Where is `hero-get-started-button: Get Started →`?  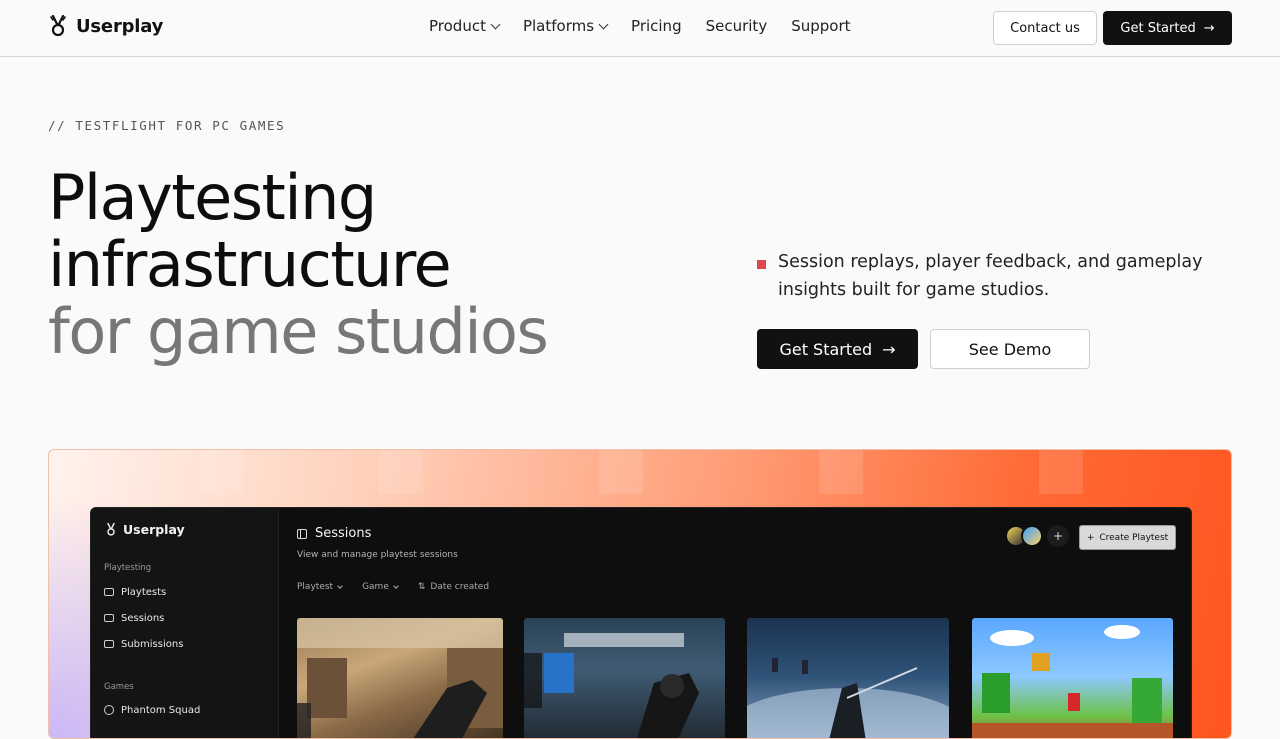 hero-get-started-button: Get Started → is located at coordinates (837, 349).